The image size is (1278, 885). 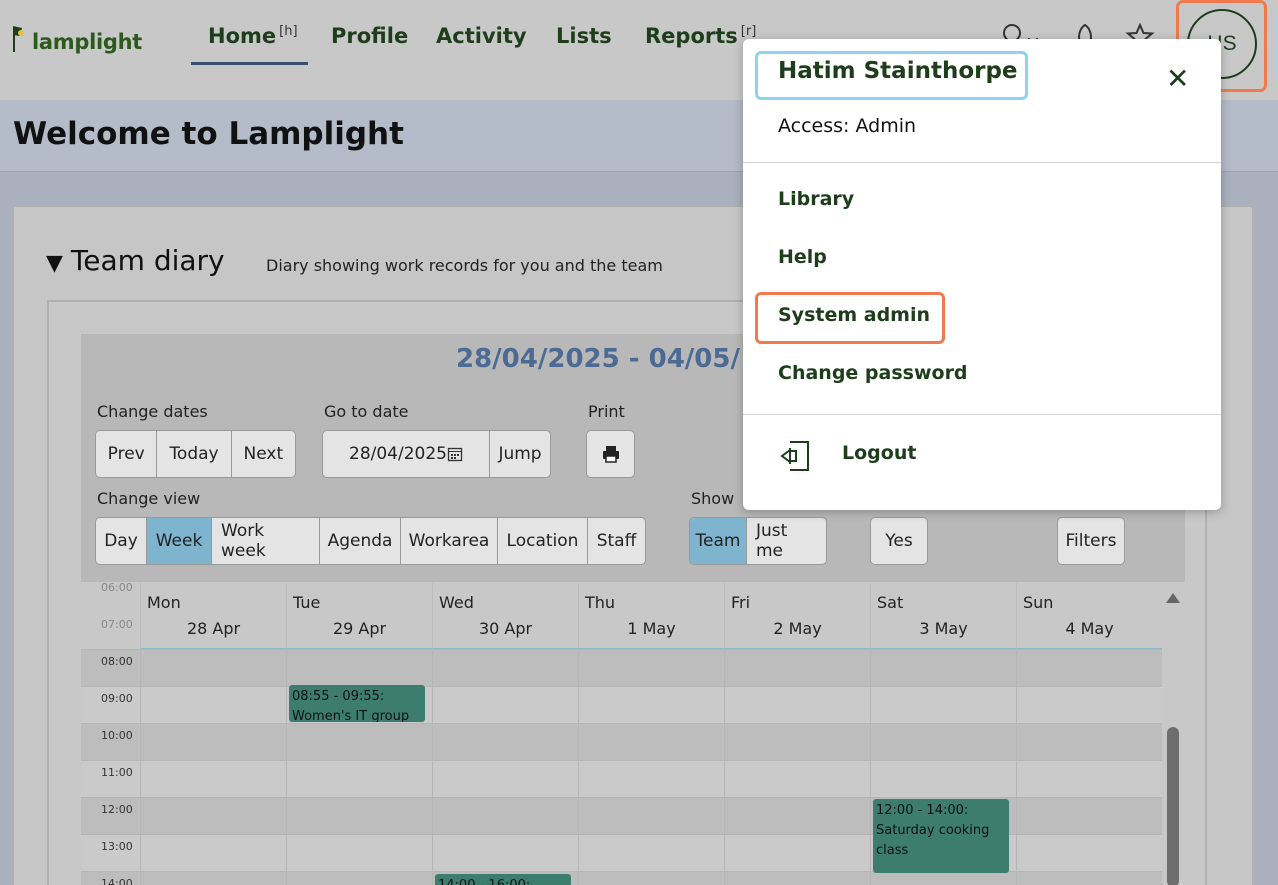 What do you see at coordinates (359, 628) in the screenshot?
I see `day-date: 29 Apr` at bounding box center [359, 628].